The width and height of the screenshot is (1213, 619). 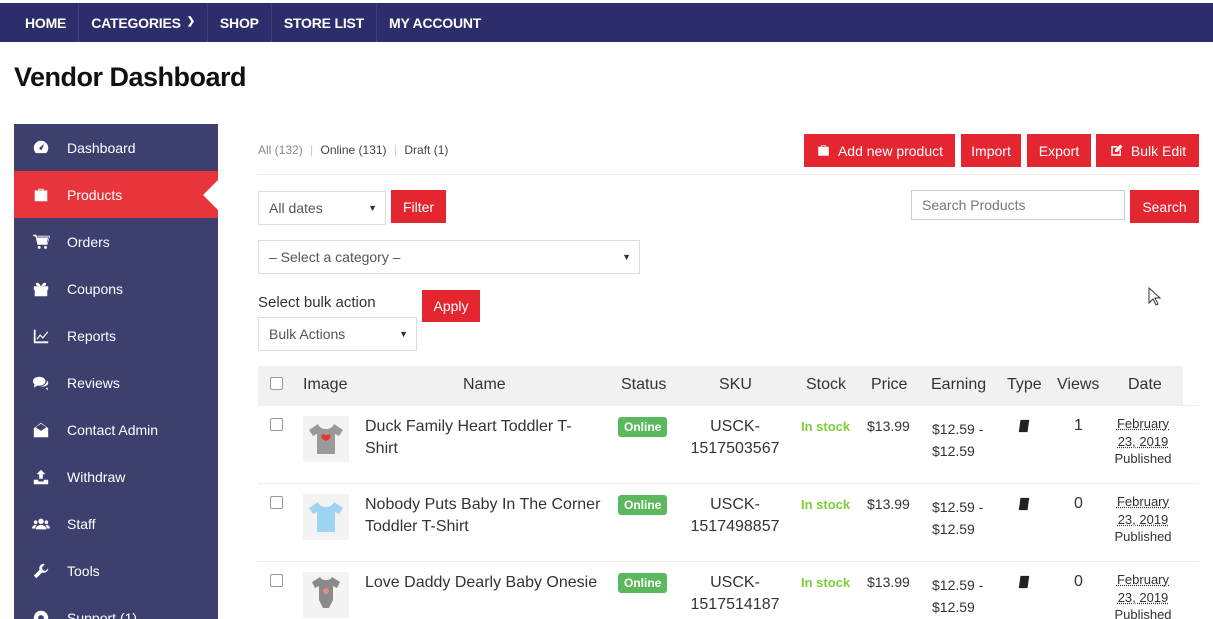 What do you see at coordinates (957, 440) in the screenshot?
I see `earning-cell: $12.59 - $12.59` at bounding box center [957, 440].